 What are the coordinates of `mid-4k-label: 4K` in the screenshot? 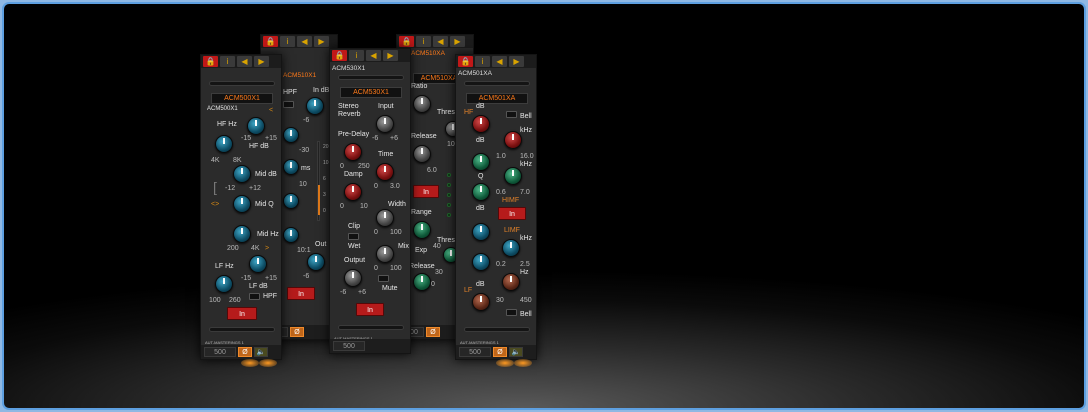 It's located at (255, 248).